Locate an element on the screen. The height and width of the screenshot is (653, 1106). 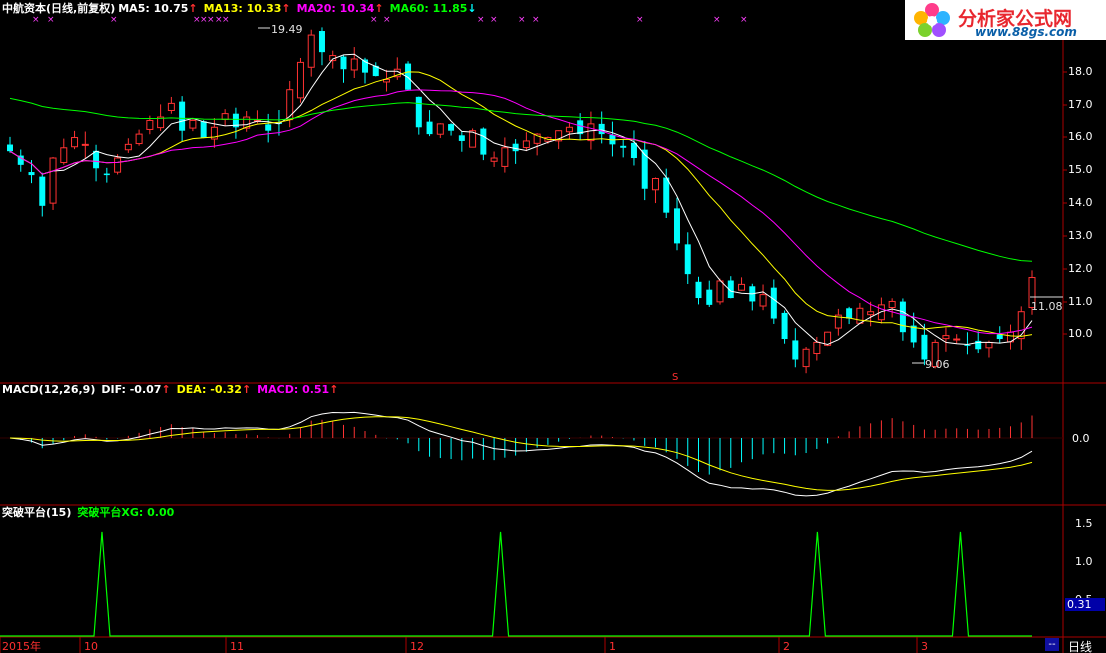
ma20-value: MA20: 10.34 is located at coordinates (335, 8).